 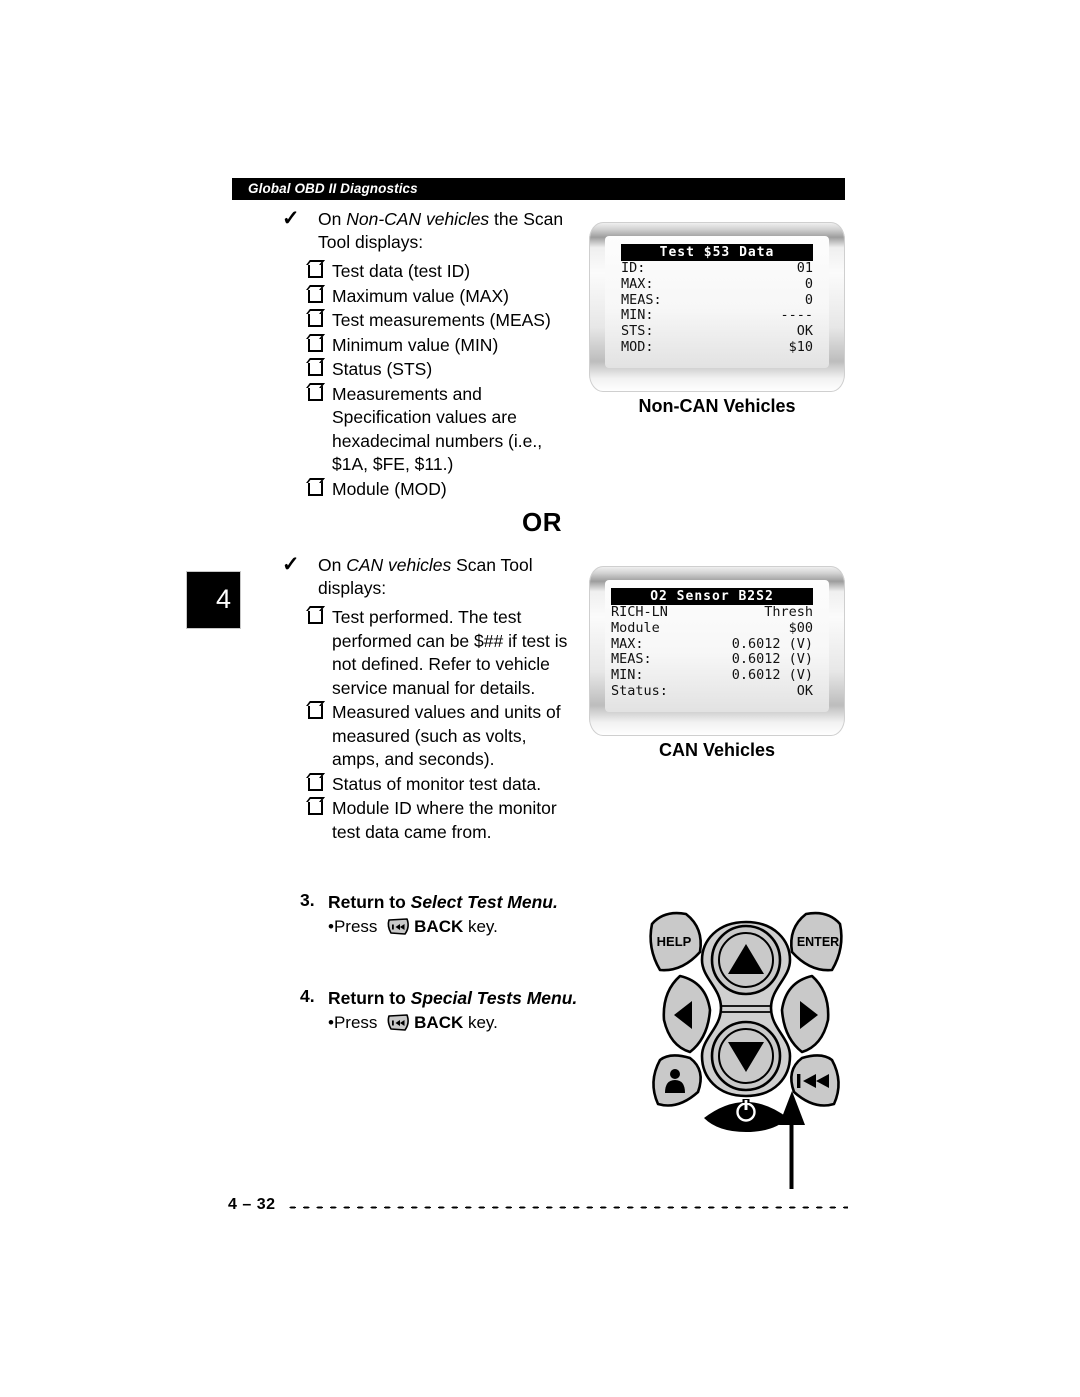 I want to click on lcd-row-value: 01, so click(x=804, y=268).